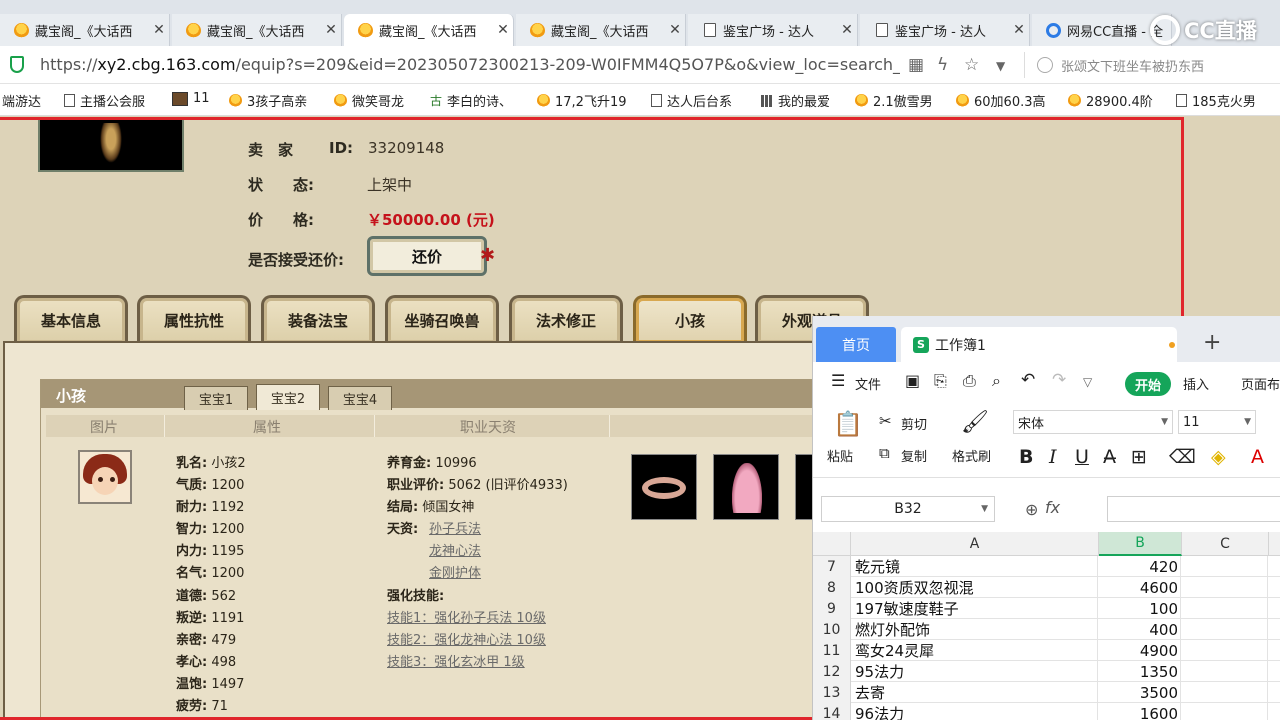 The image size is (1280, 720). Describe the element at coordinates (1140, 608) in the screenshot. I see `cell-b: 100` at that location.